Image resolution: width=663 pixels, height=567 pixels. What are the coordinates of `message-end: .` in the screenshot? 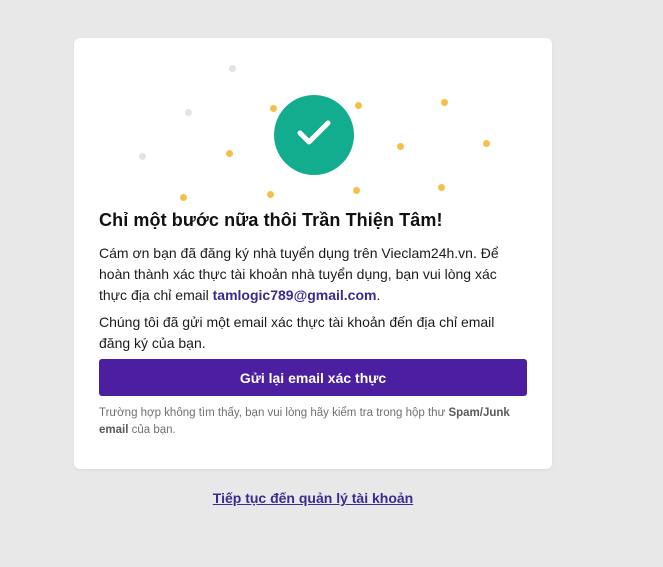 It's located at (378, 295).